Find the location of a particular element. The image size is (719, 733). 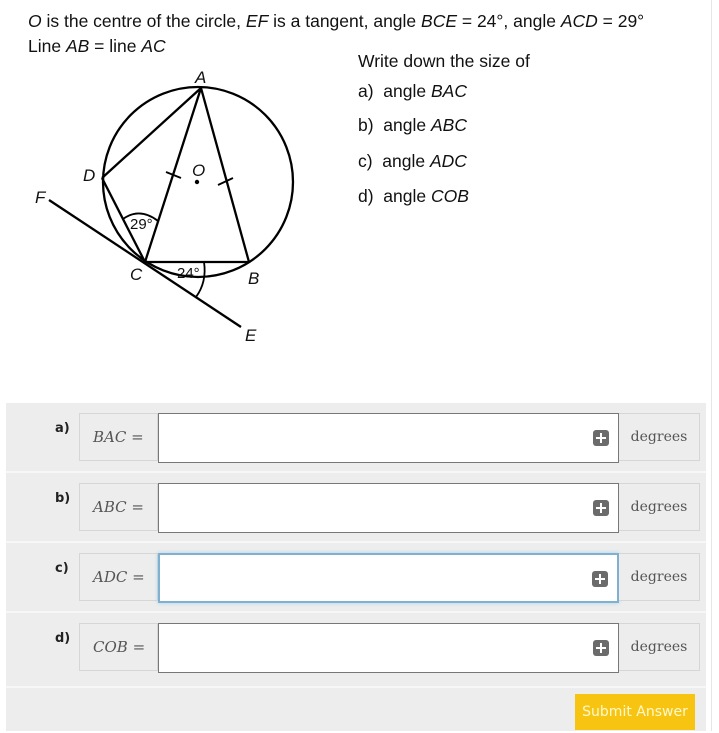

answer-input-cob is located at coordinates (369, 648).